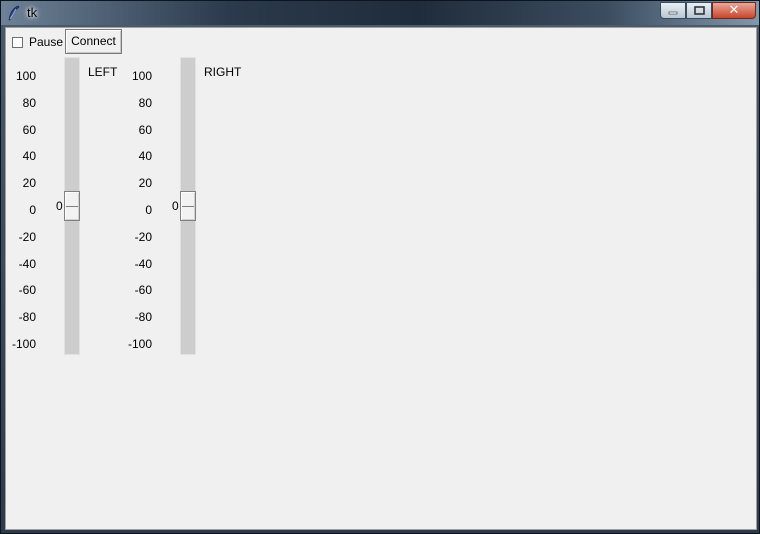  I want to click on right-scale-tick: 20, so click(145, 183).